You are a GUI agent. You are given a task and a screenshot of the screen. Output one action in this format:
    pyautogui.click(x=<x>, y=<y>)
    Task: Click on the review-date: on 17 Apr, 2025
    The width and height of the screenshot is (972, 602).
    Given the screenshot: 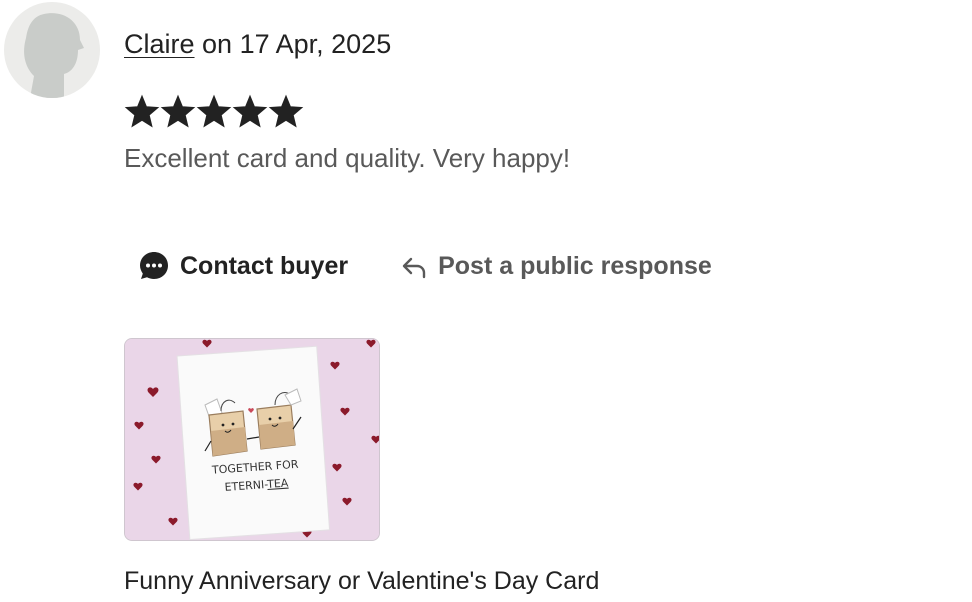 What is the action you would take?
    pyautogui.click(x=293, y=44)
    